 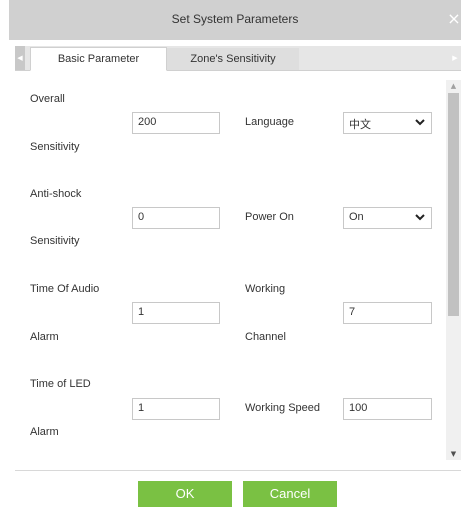 I want to click on led-alarm-time-label-line1: Time of LED, so click(x=60, y=384).